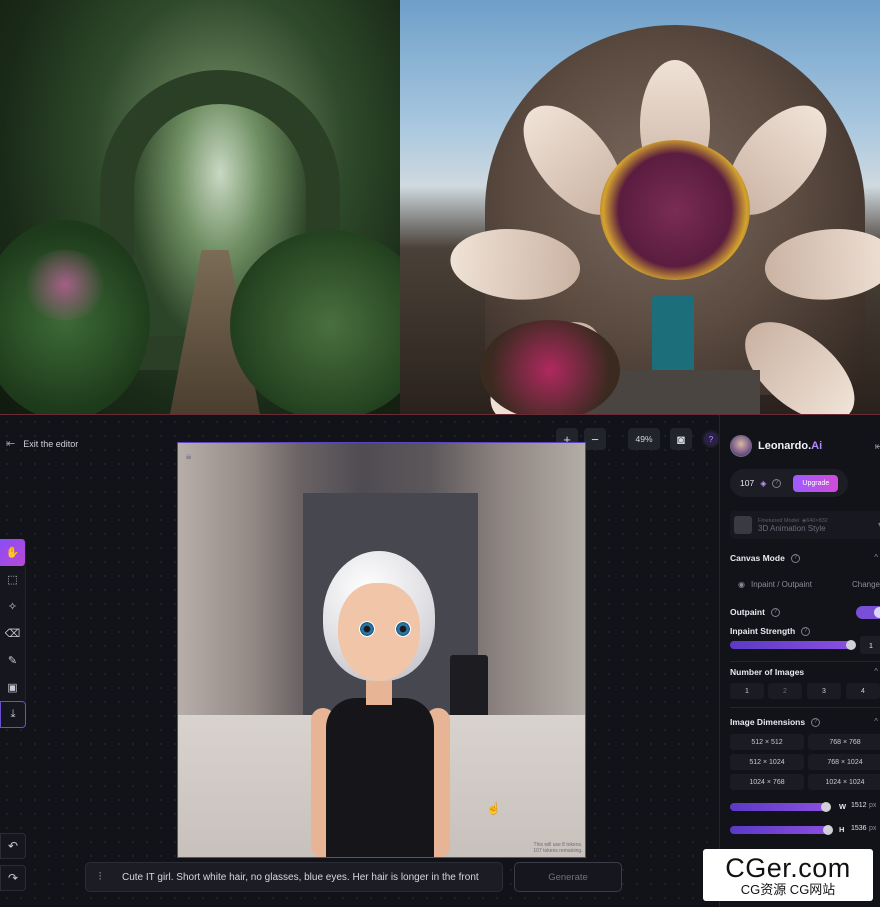 This screenshot has height=907, width=880. I want to click on height-label: H, so click(842, 829).